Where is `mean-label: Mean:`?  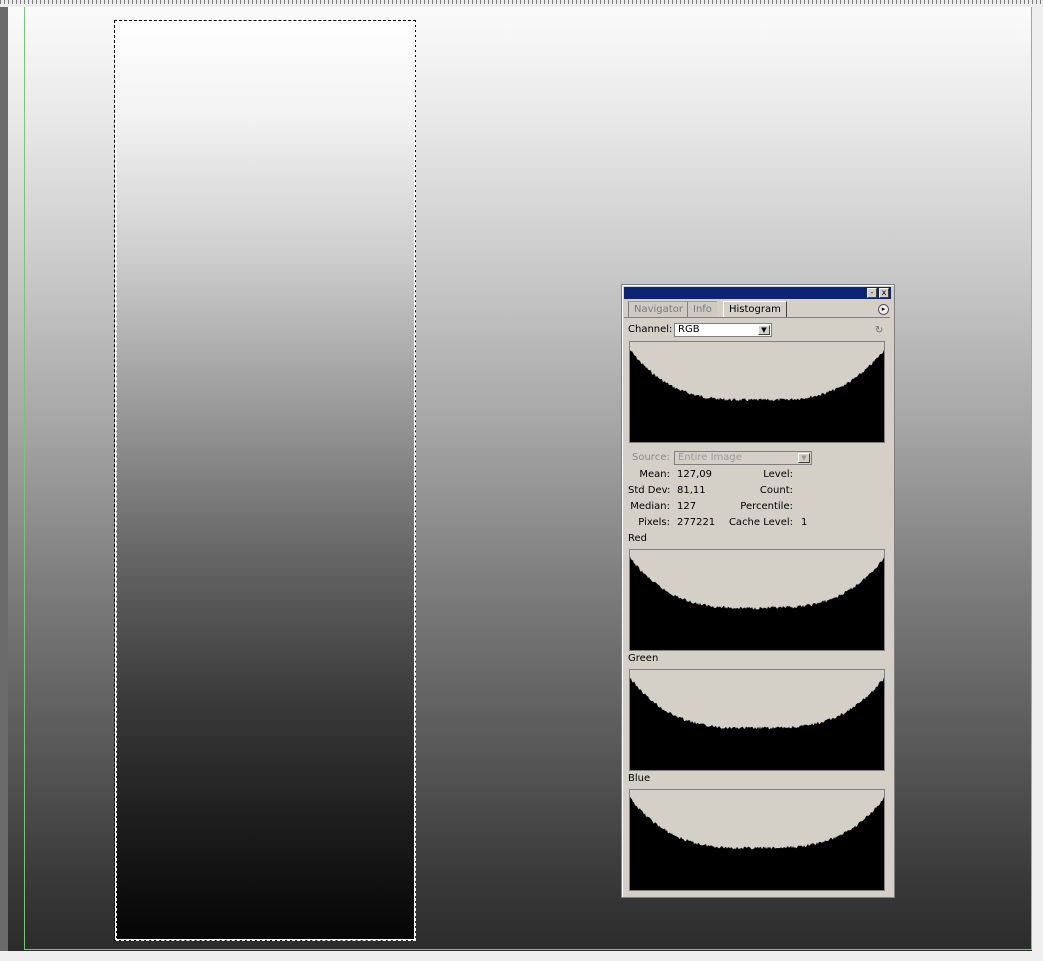
mean-label: Mean: is located at coordinates (654, 474).